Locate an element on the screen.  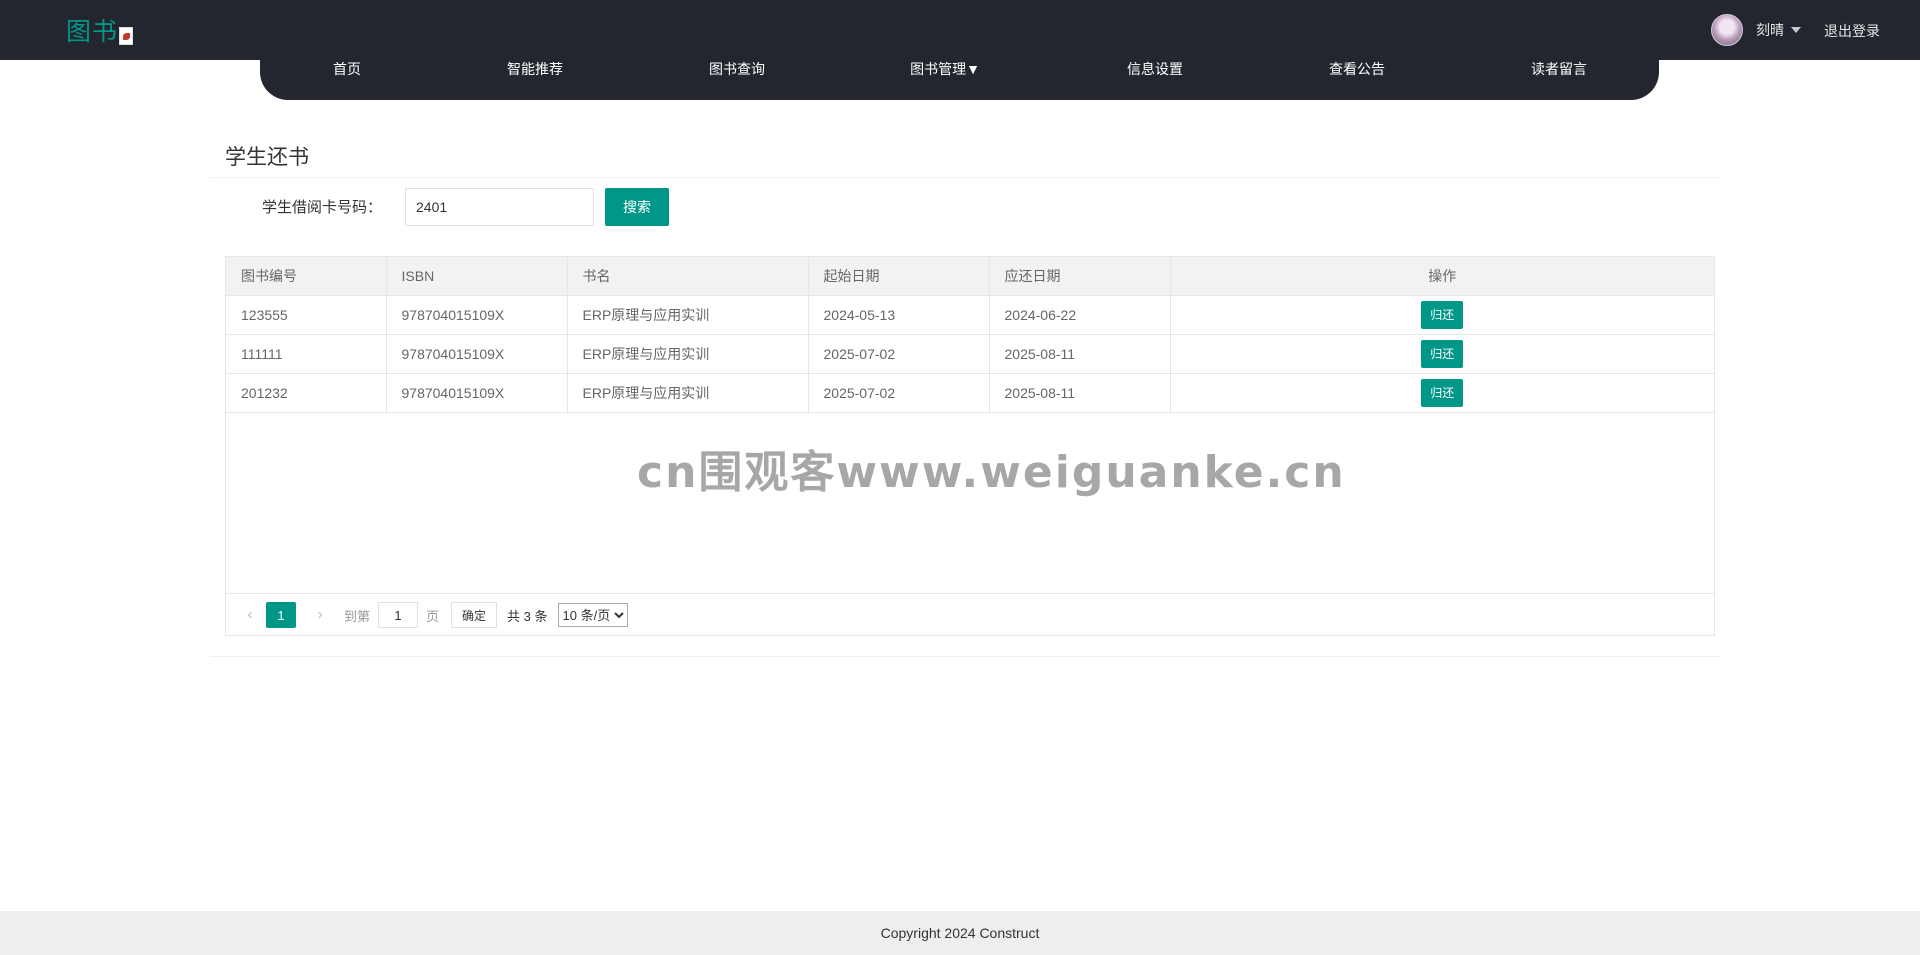
top-header: 图书 刻晴 退出登录 is located at coordinates (960, 30).